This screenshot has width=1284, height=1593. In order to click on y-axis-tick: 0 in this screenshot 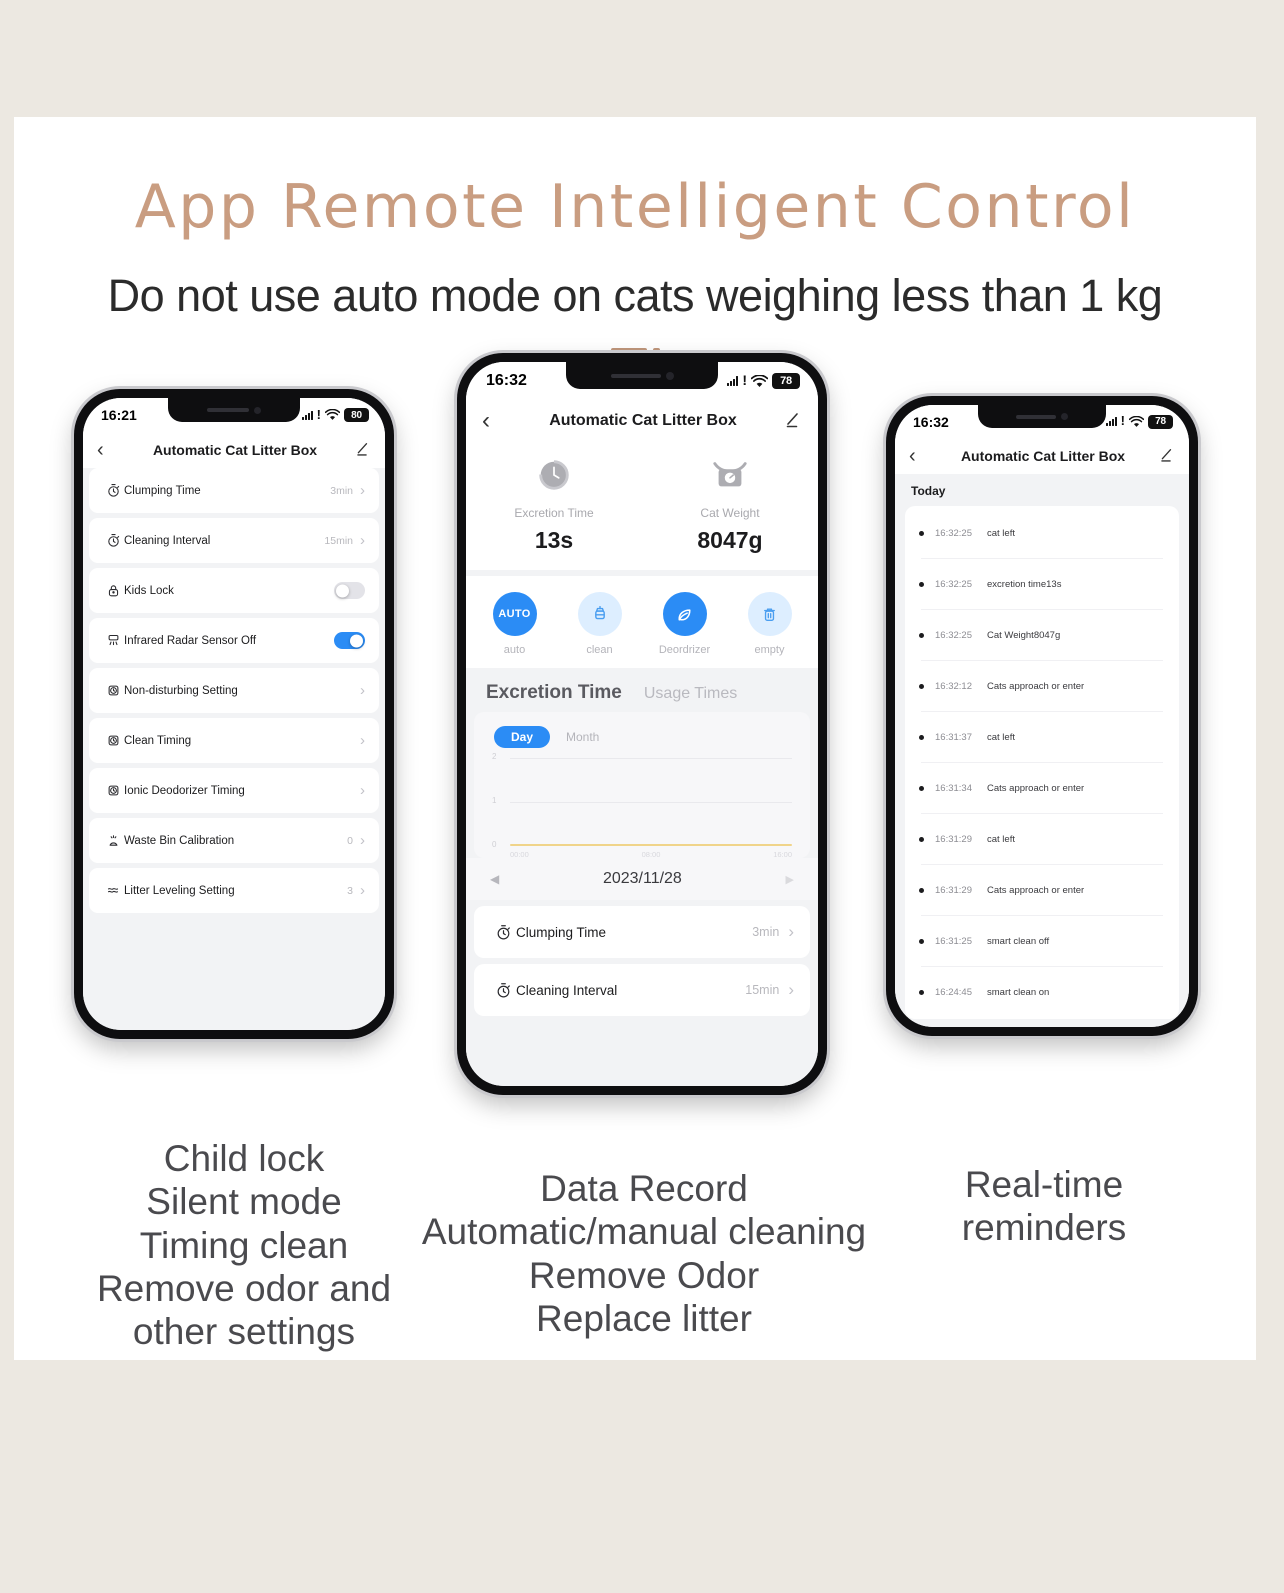, I will do `click(494, 844)`.